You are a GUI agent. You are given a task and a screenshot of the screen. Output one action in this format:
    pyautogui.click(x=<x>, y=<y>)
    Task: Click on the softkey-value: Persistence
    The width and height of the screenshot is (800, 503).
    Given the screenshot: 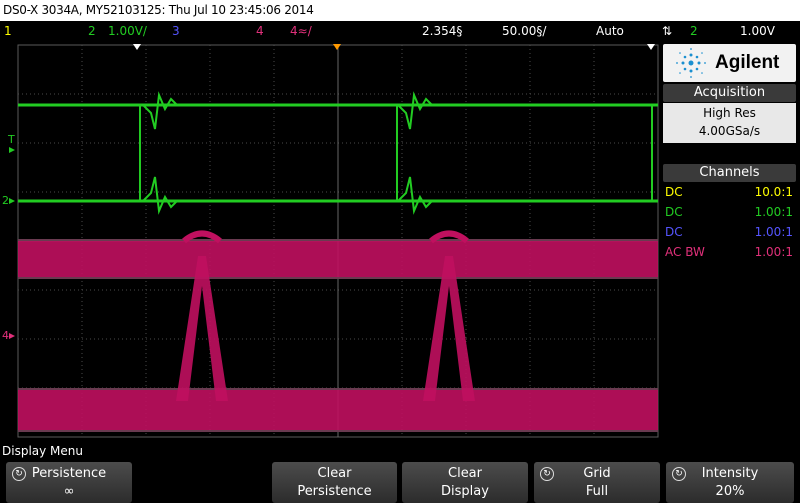 What is the action you would take?
    pyautogui.click(x=334, y=491)
    